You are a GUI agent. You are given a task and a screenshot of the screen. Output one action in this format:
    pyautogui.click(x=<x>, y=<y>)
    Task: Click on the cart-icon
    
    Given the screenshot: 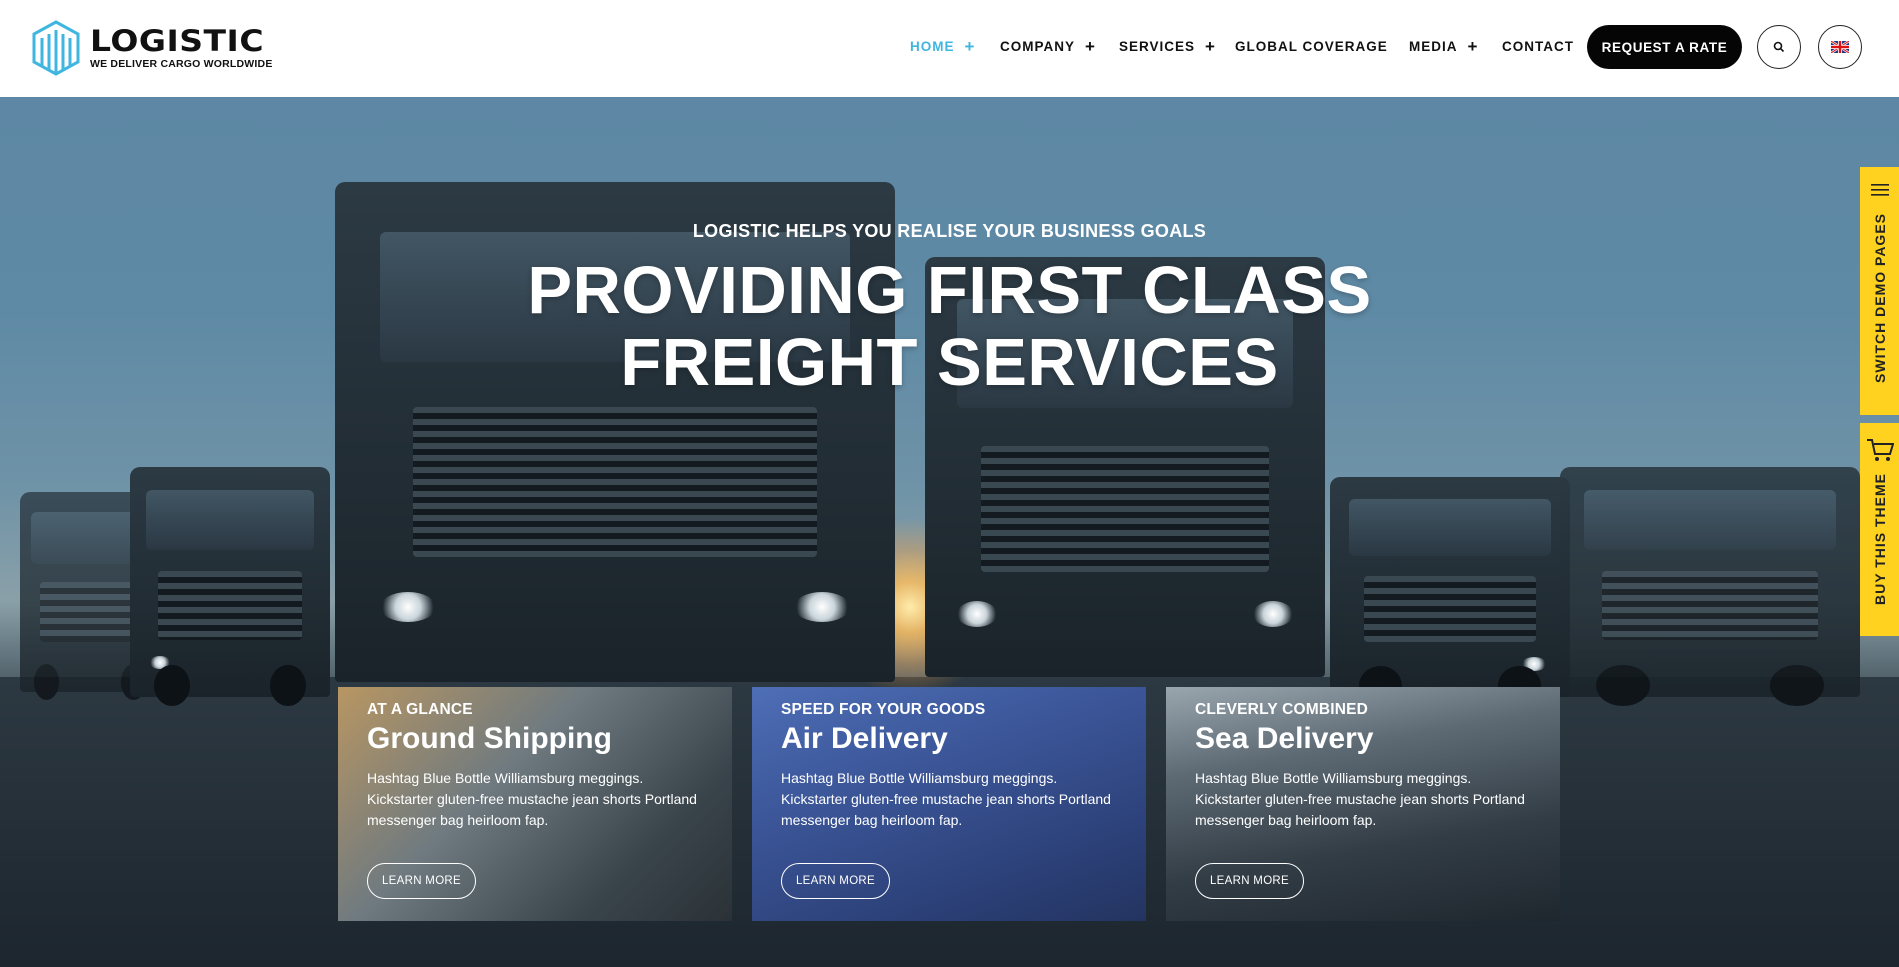 What is the action you would take?
    pyautogui.click(x=1880, y=450)
    